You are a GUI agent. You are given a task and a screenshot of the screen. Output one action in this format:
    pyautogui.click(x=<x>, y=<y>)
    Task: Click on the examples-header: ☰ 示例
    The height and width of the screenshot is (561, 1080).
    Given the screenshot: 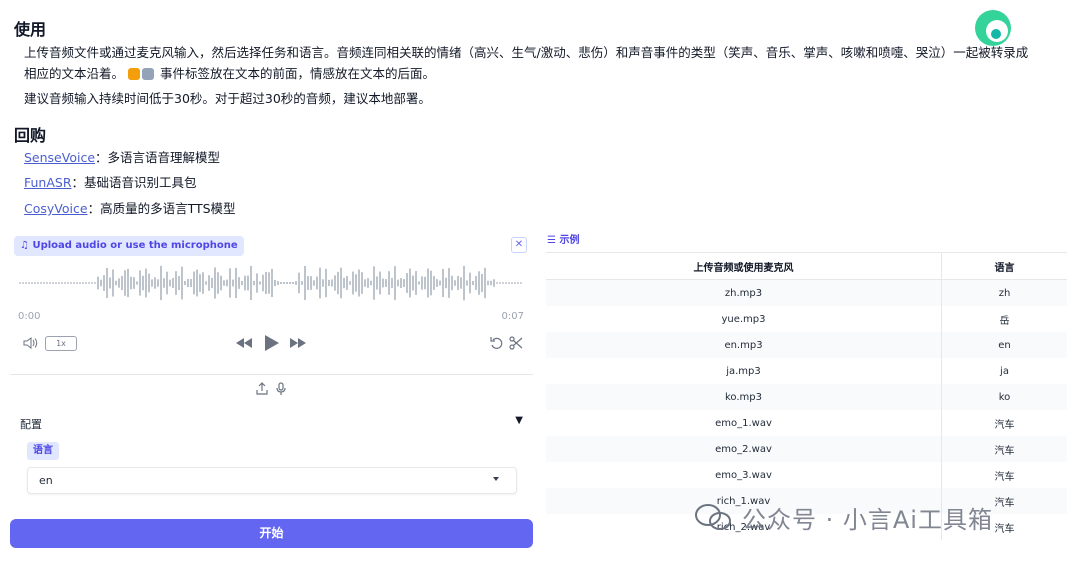 What is the action you would take?
    pyautogui.click(x=563, y=240)
    